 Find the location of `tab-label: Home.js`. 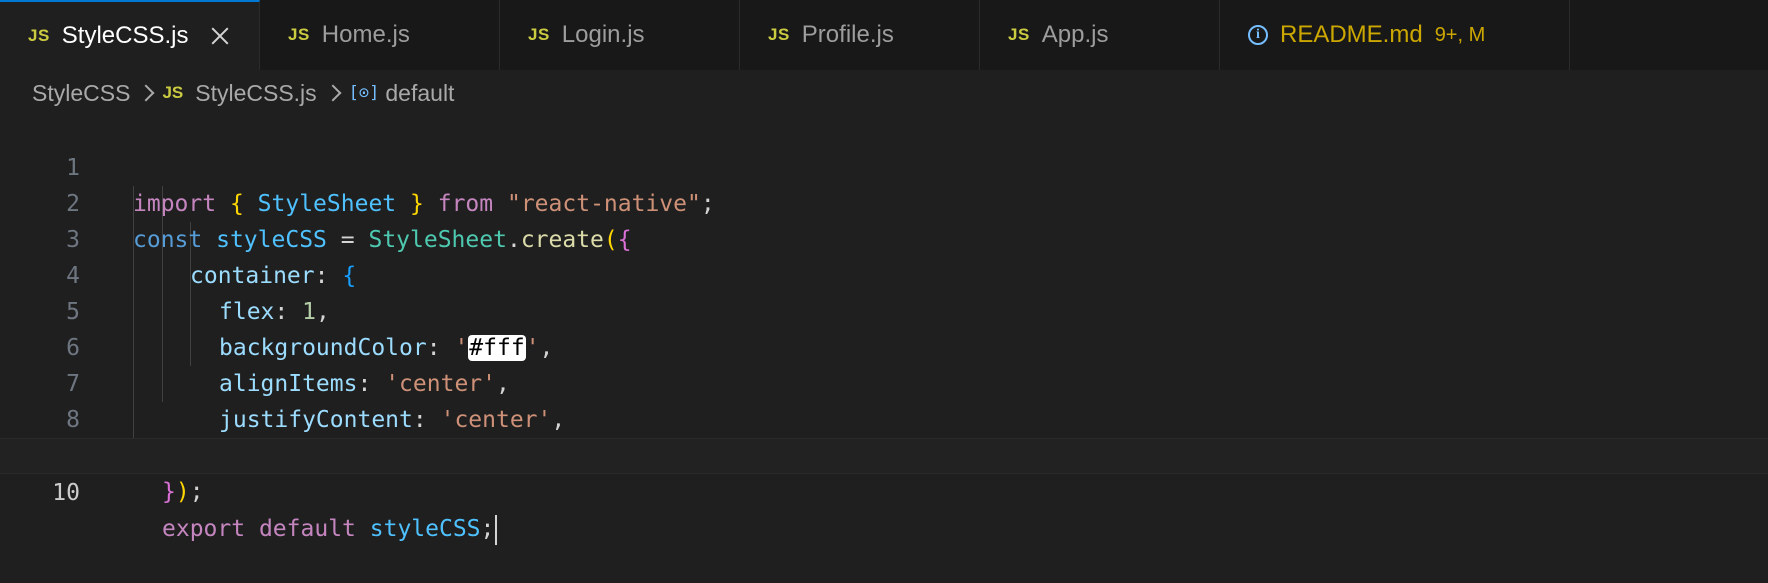

tab-label: Home.js is located at coordinates (365, 34).